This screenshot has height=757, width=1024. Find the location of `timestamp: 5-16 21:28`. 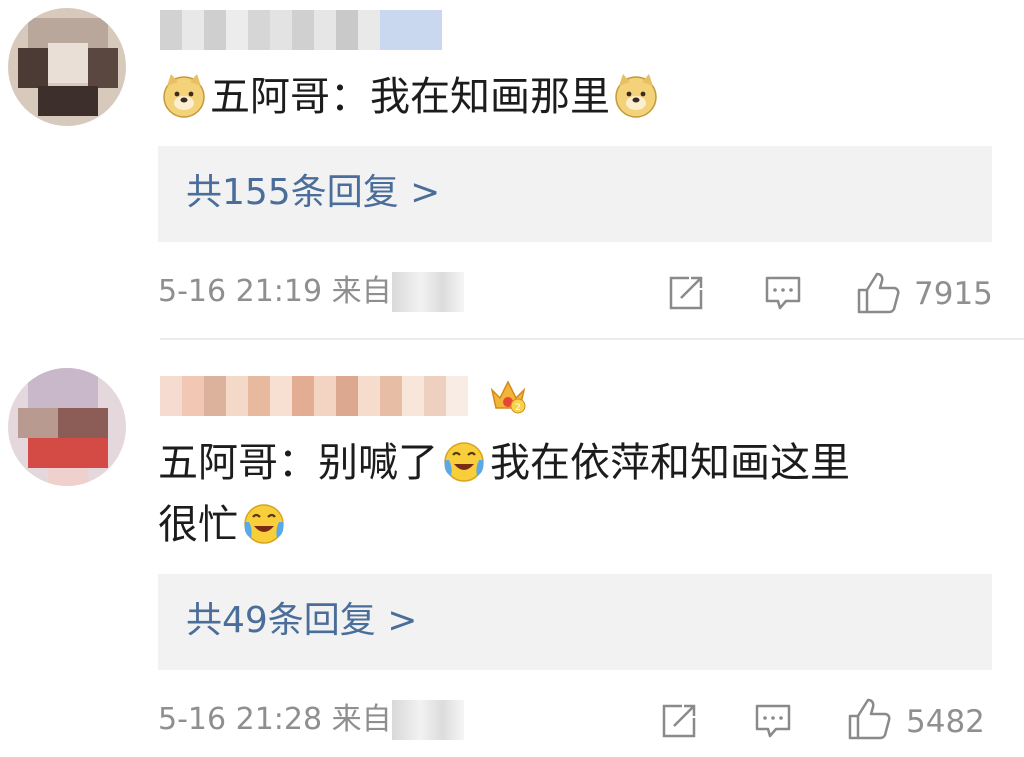

timestamp: 5-16 21:28 is located at coordinates (240, 719).